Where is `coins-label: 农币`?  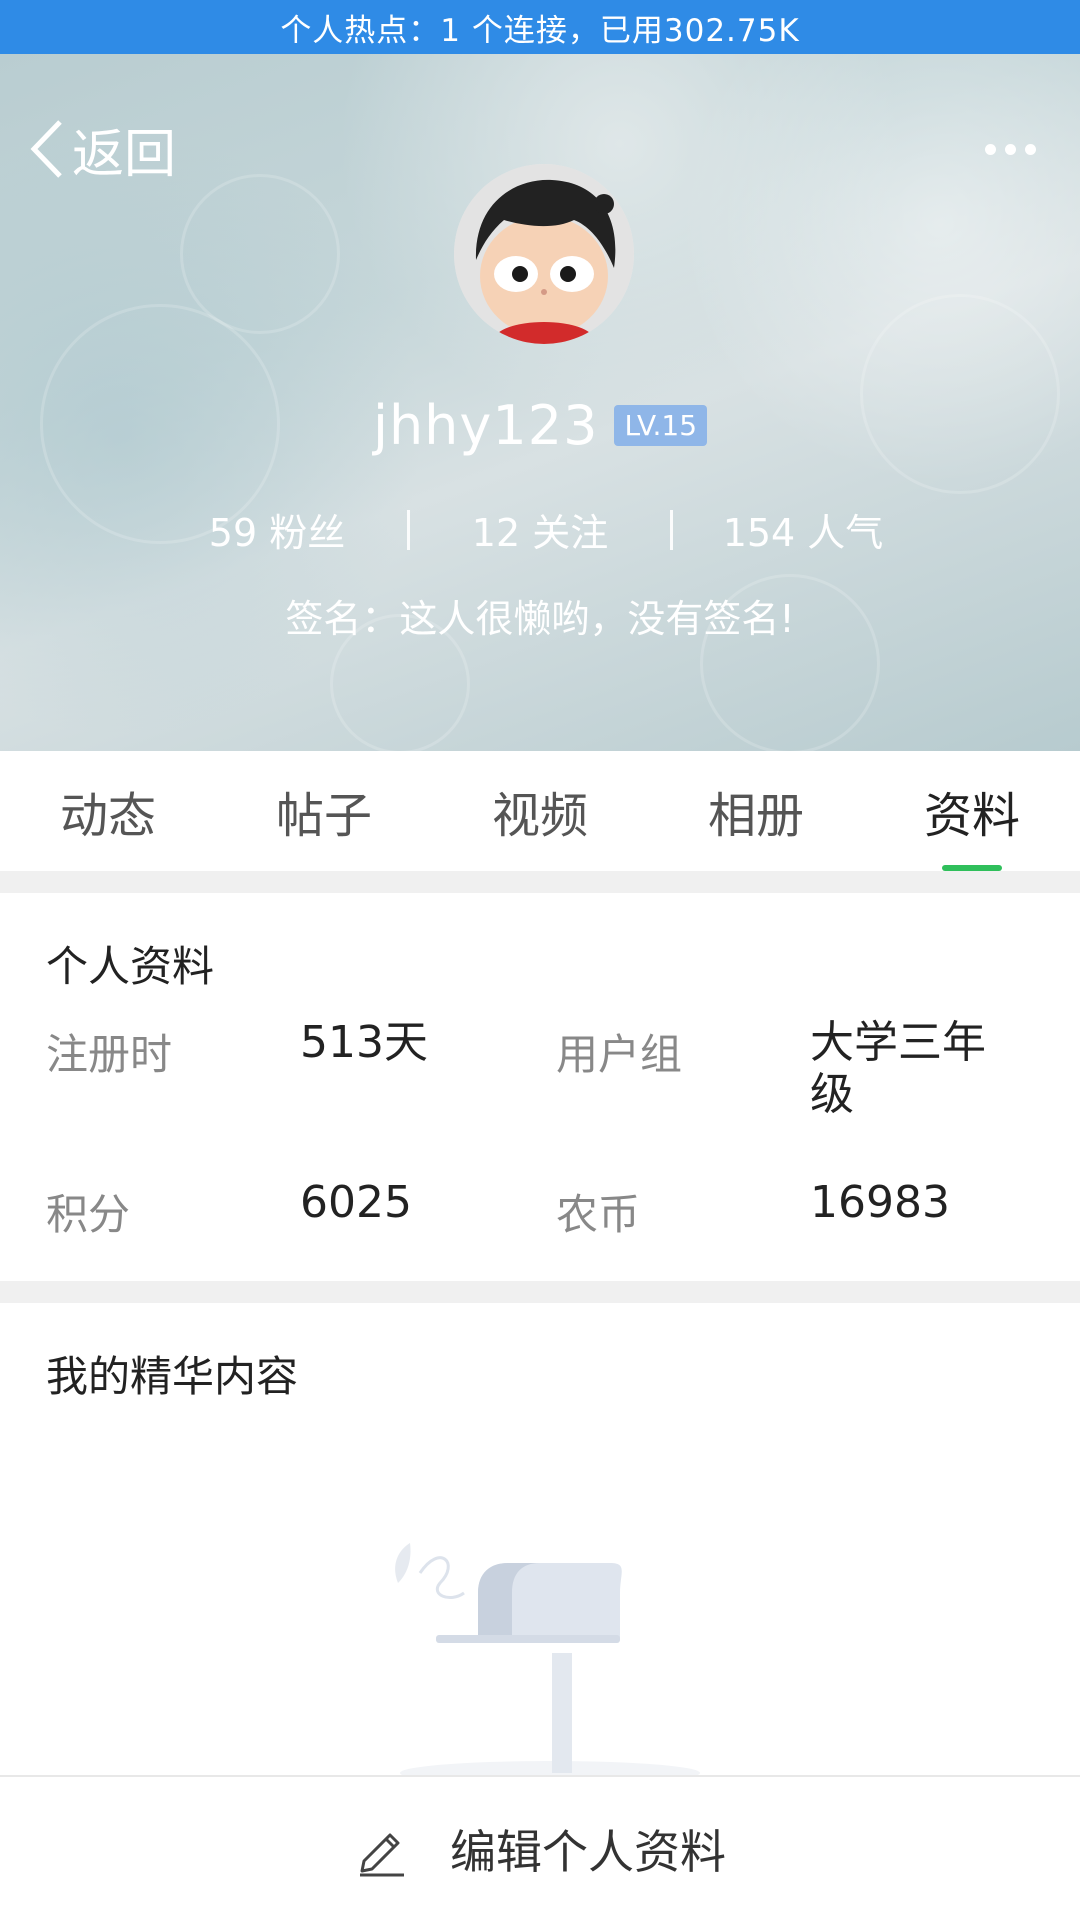
coins-label: 农币 is located at coordinates (598, 1214).